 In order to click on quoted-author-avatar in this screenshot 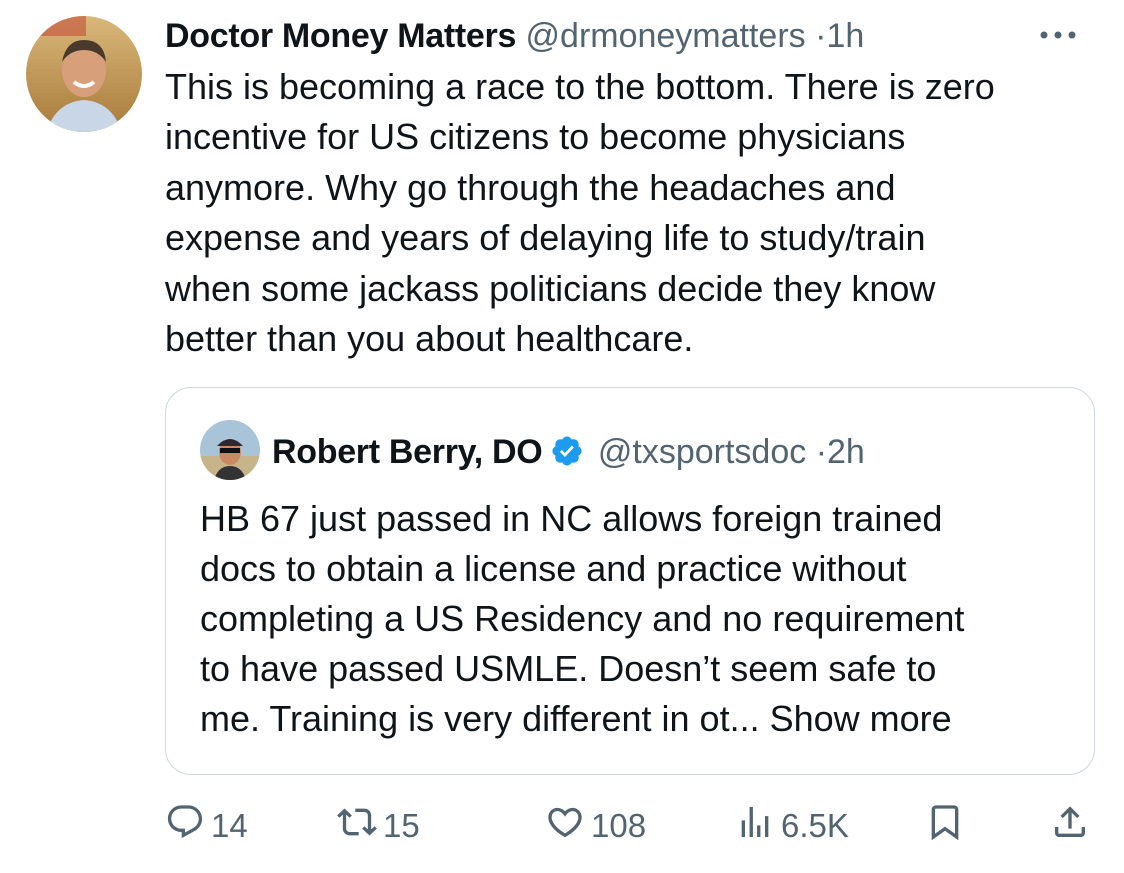, I will do `click(230, 450)`.